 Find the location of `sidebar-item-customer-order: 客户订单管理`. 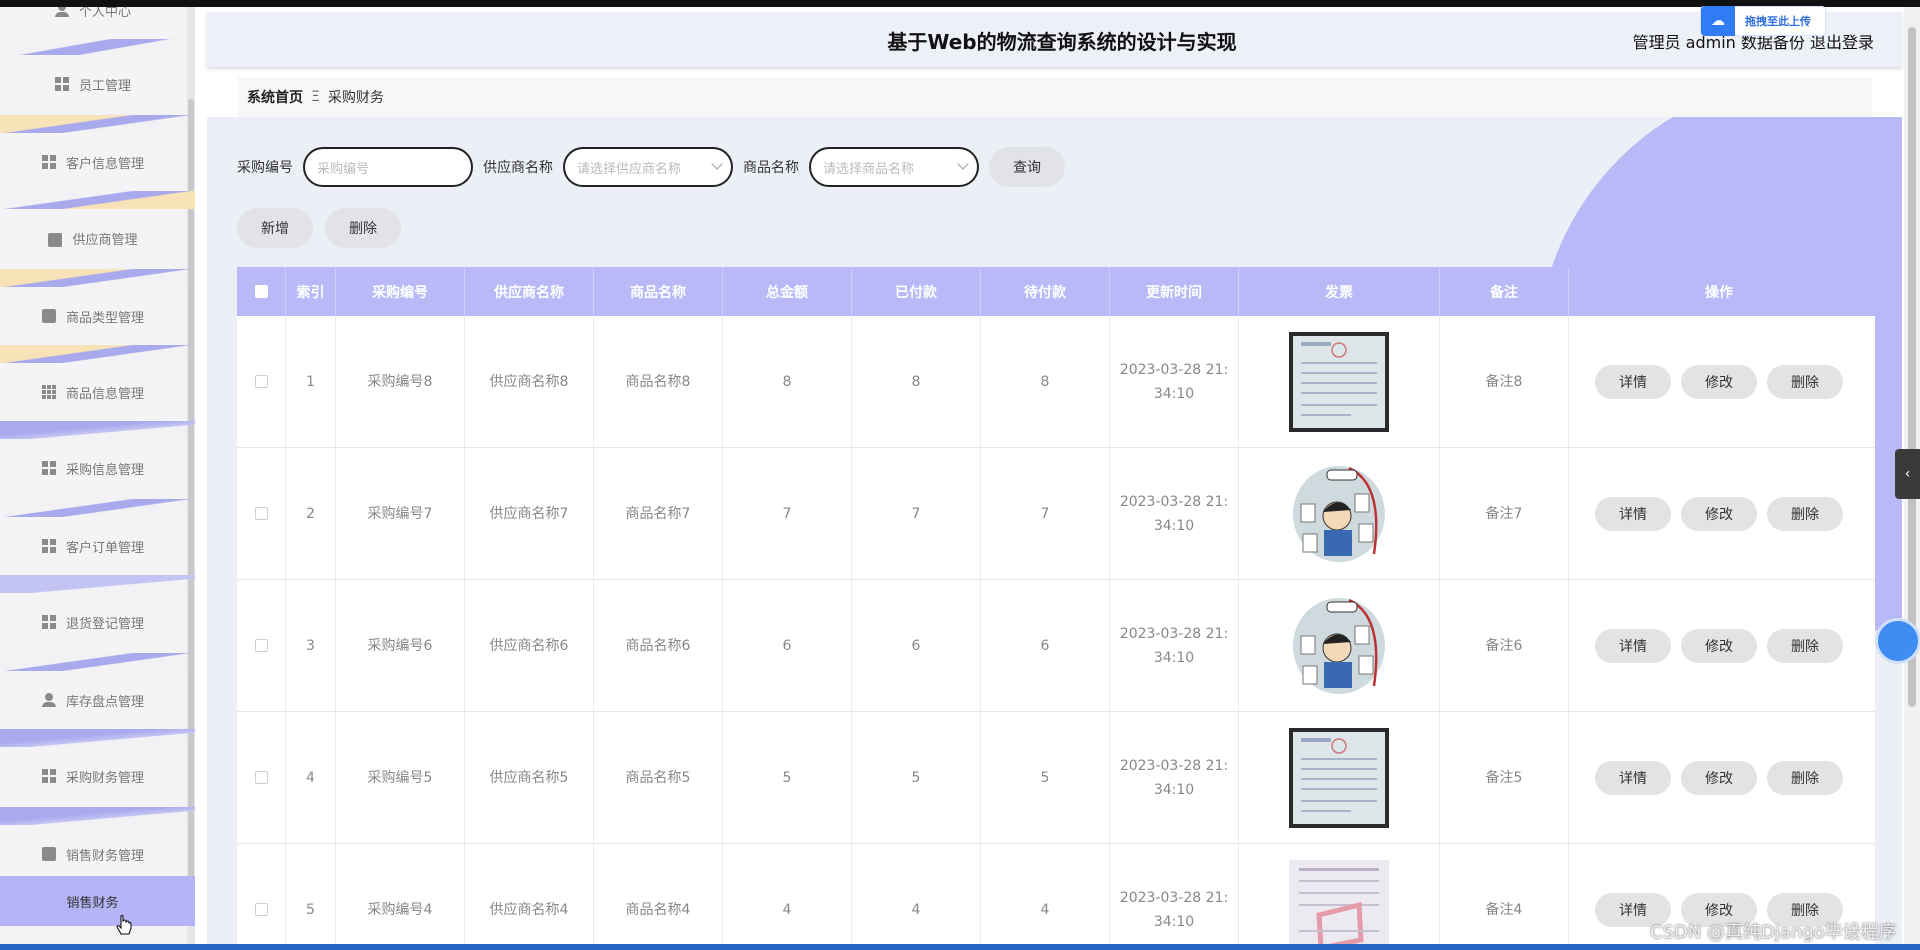

sidebar-item-customer-order: 客户订单管理 is located at coordinates (93, 546).